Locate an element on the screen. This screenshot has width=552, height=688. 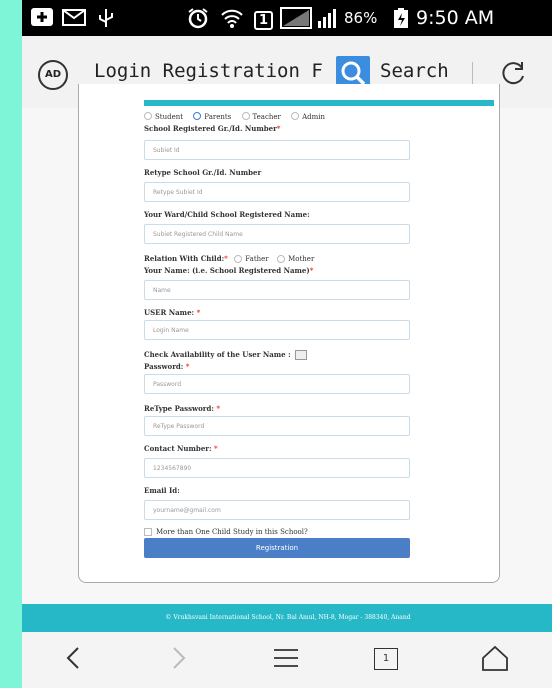
reload-icon is located at coordinates (513, 73).